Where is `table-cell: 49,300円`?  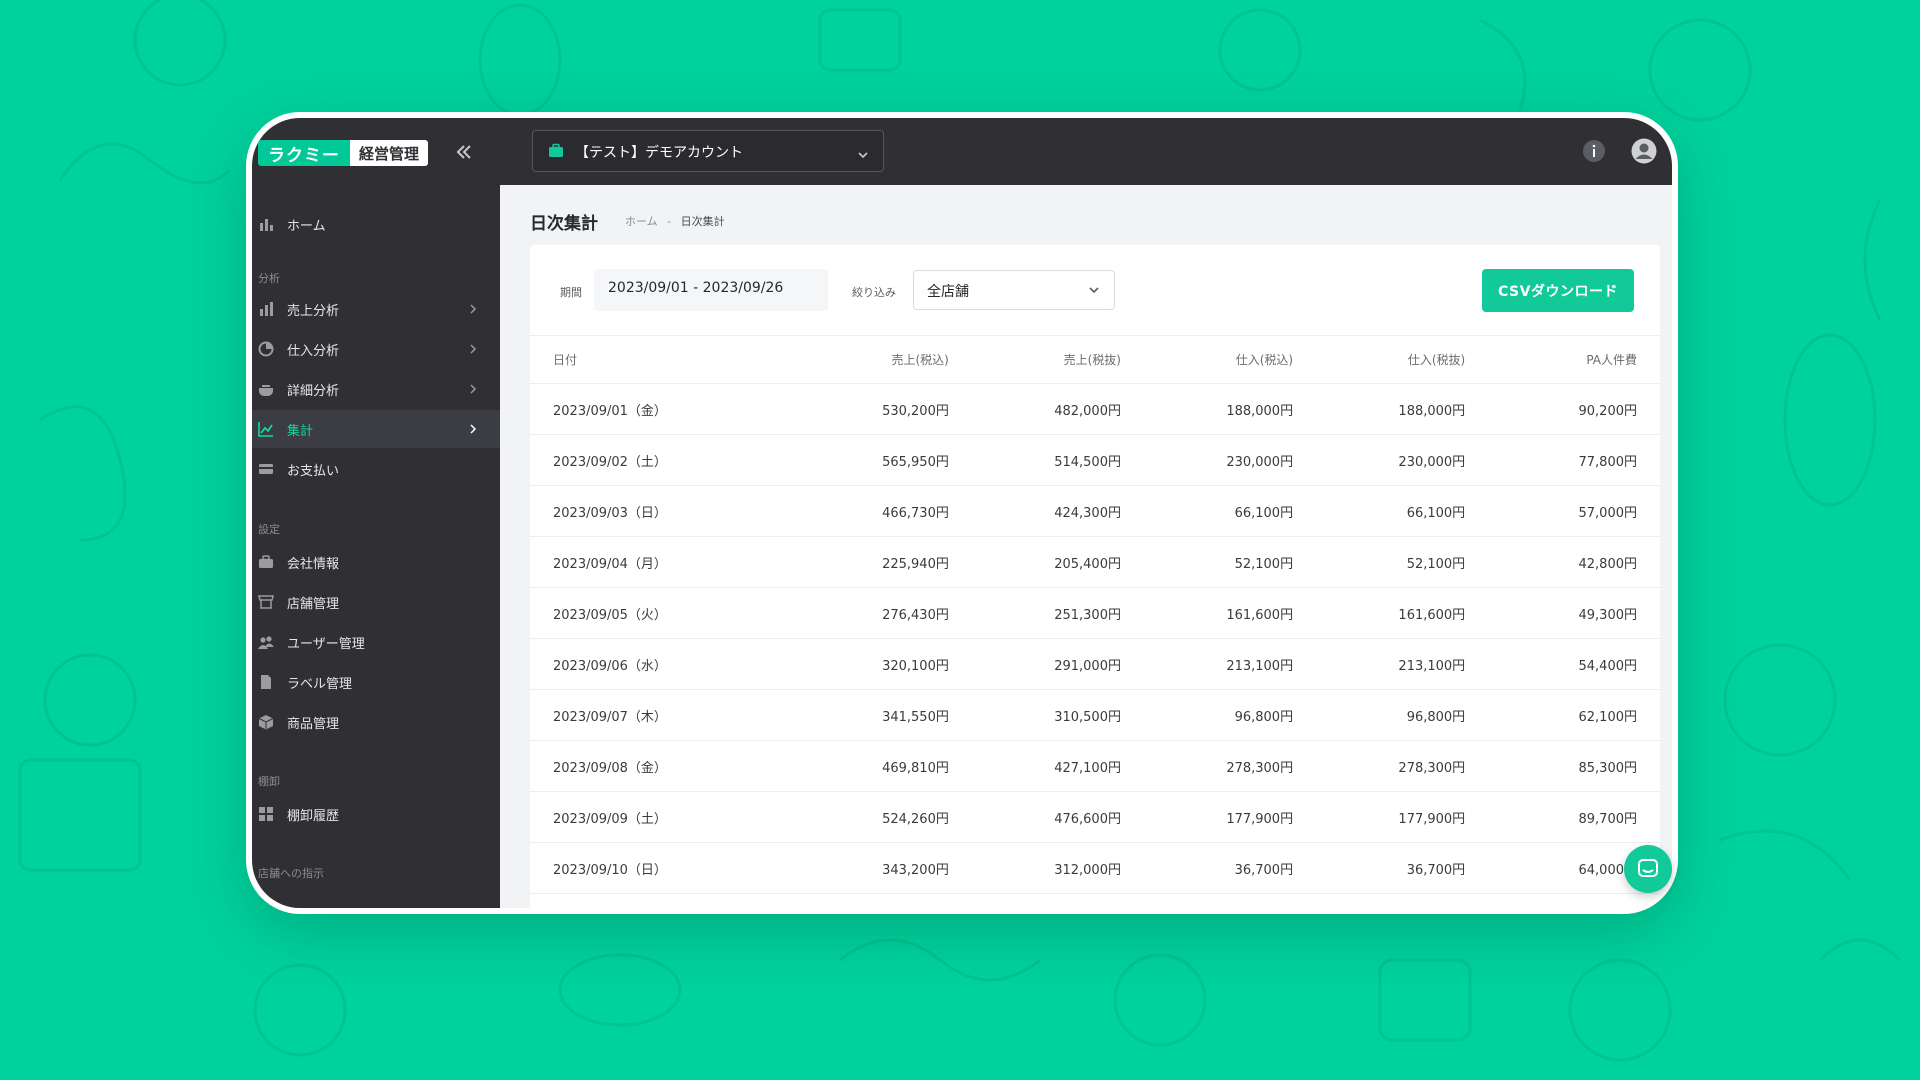
table-cell: 49,300円 is located at coordinates (1563, 613).